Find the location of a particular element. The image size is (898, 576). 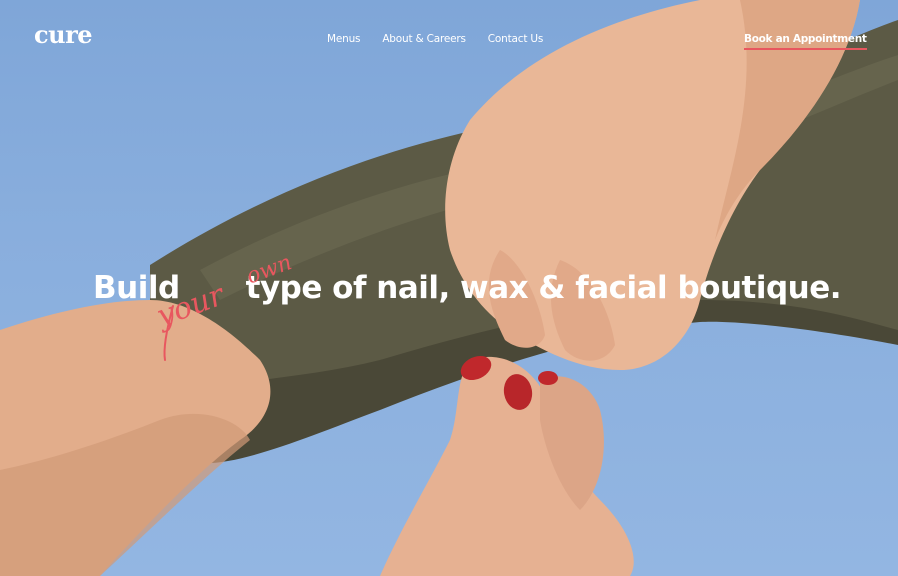

script-word-your: your is located at coordinates (192, 306).